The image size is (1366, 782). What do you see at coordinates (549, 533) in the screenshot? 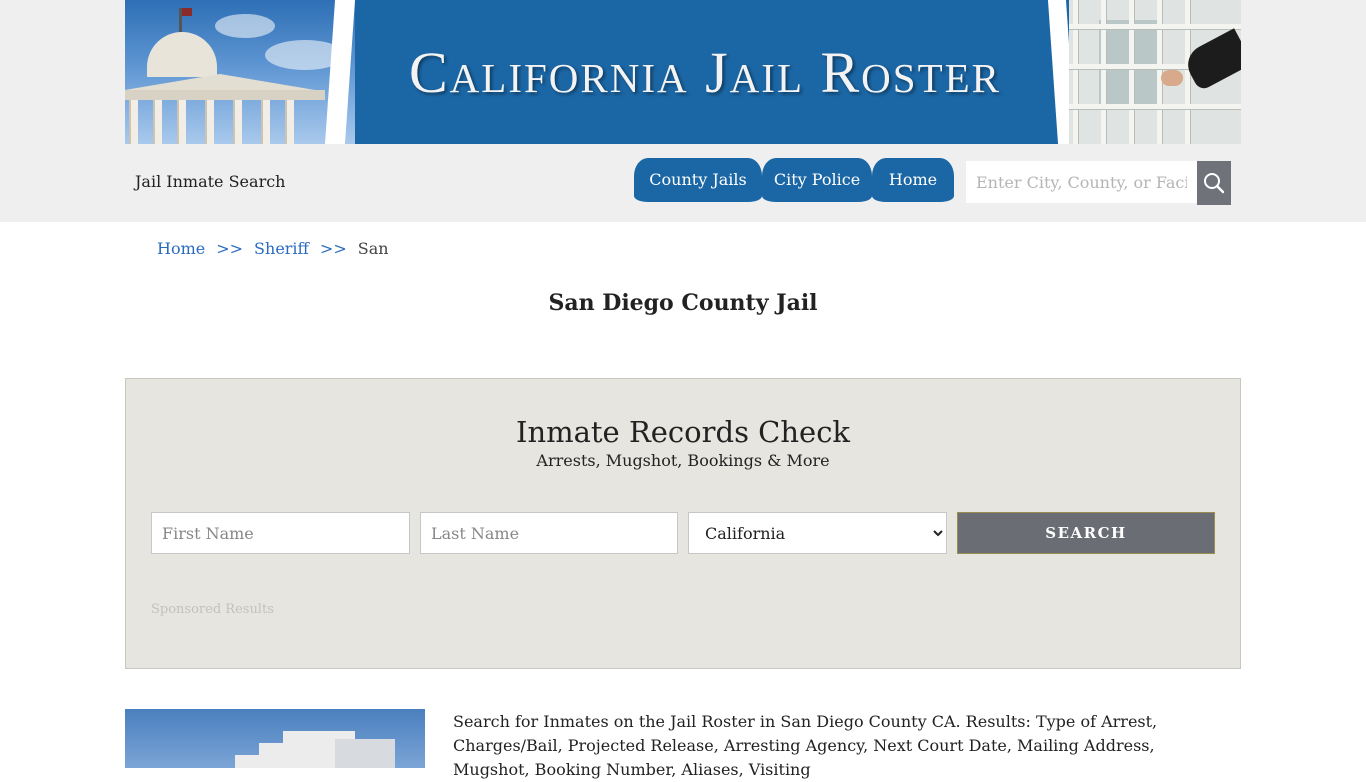
I see `last-name-field` at bounding box center [549, 533].